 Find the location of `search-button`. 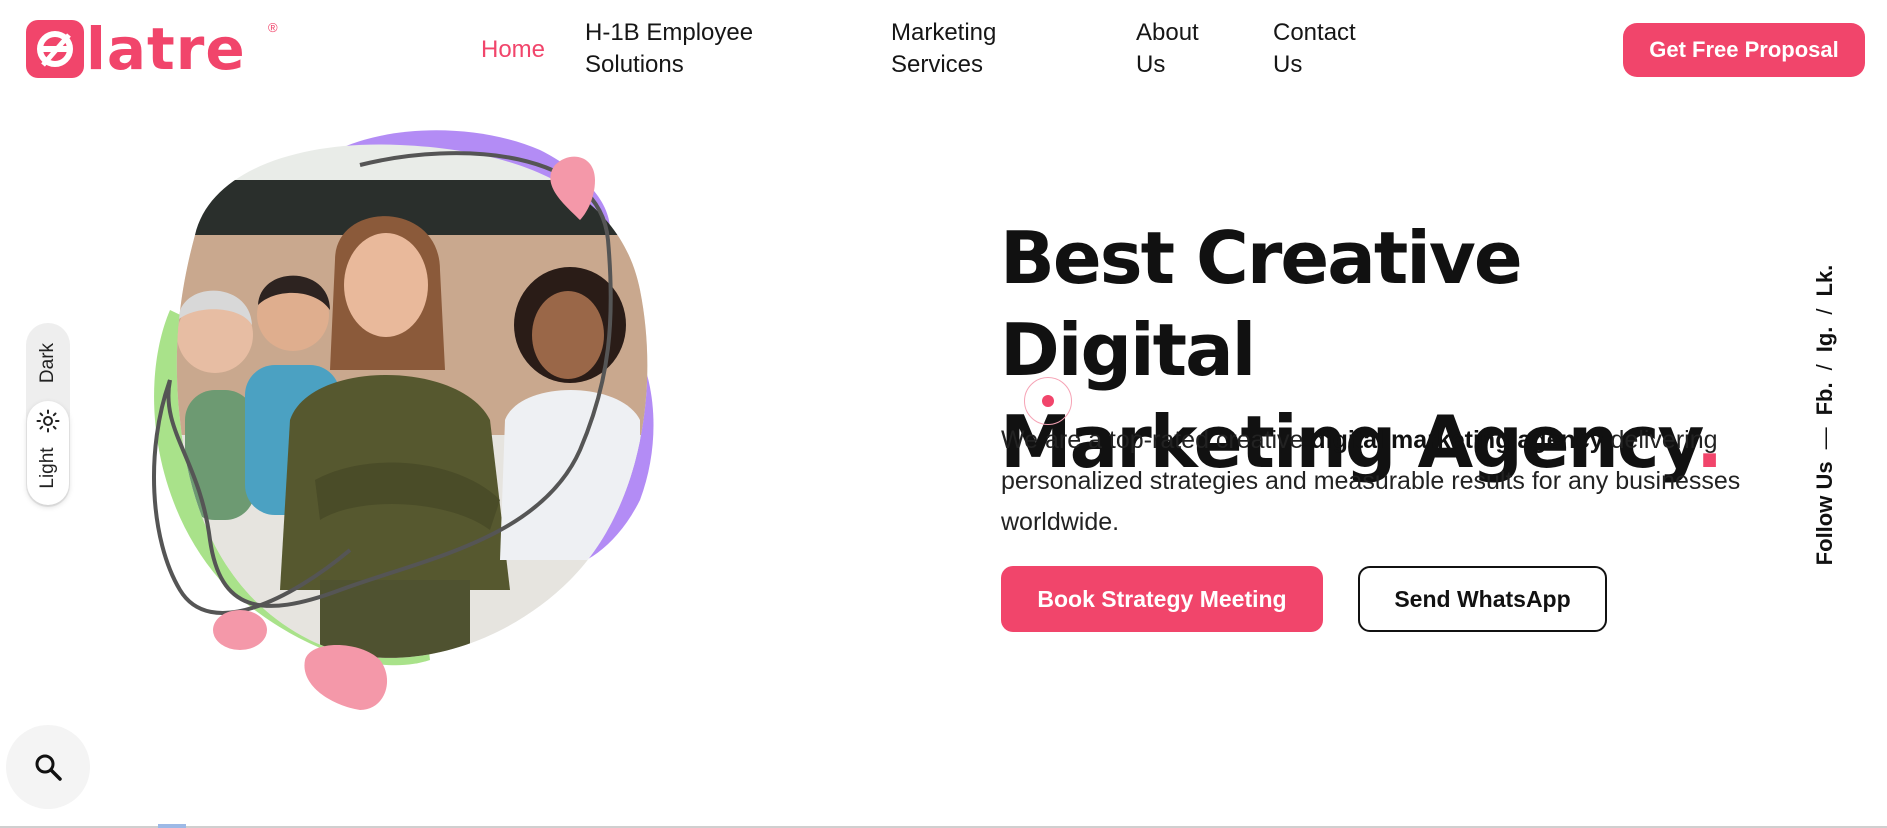

search-button is located at coordinates (48, 767).